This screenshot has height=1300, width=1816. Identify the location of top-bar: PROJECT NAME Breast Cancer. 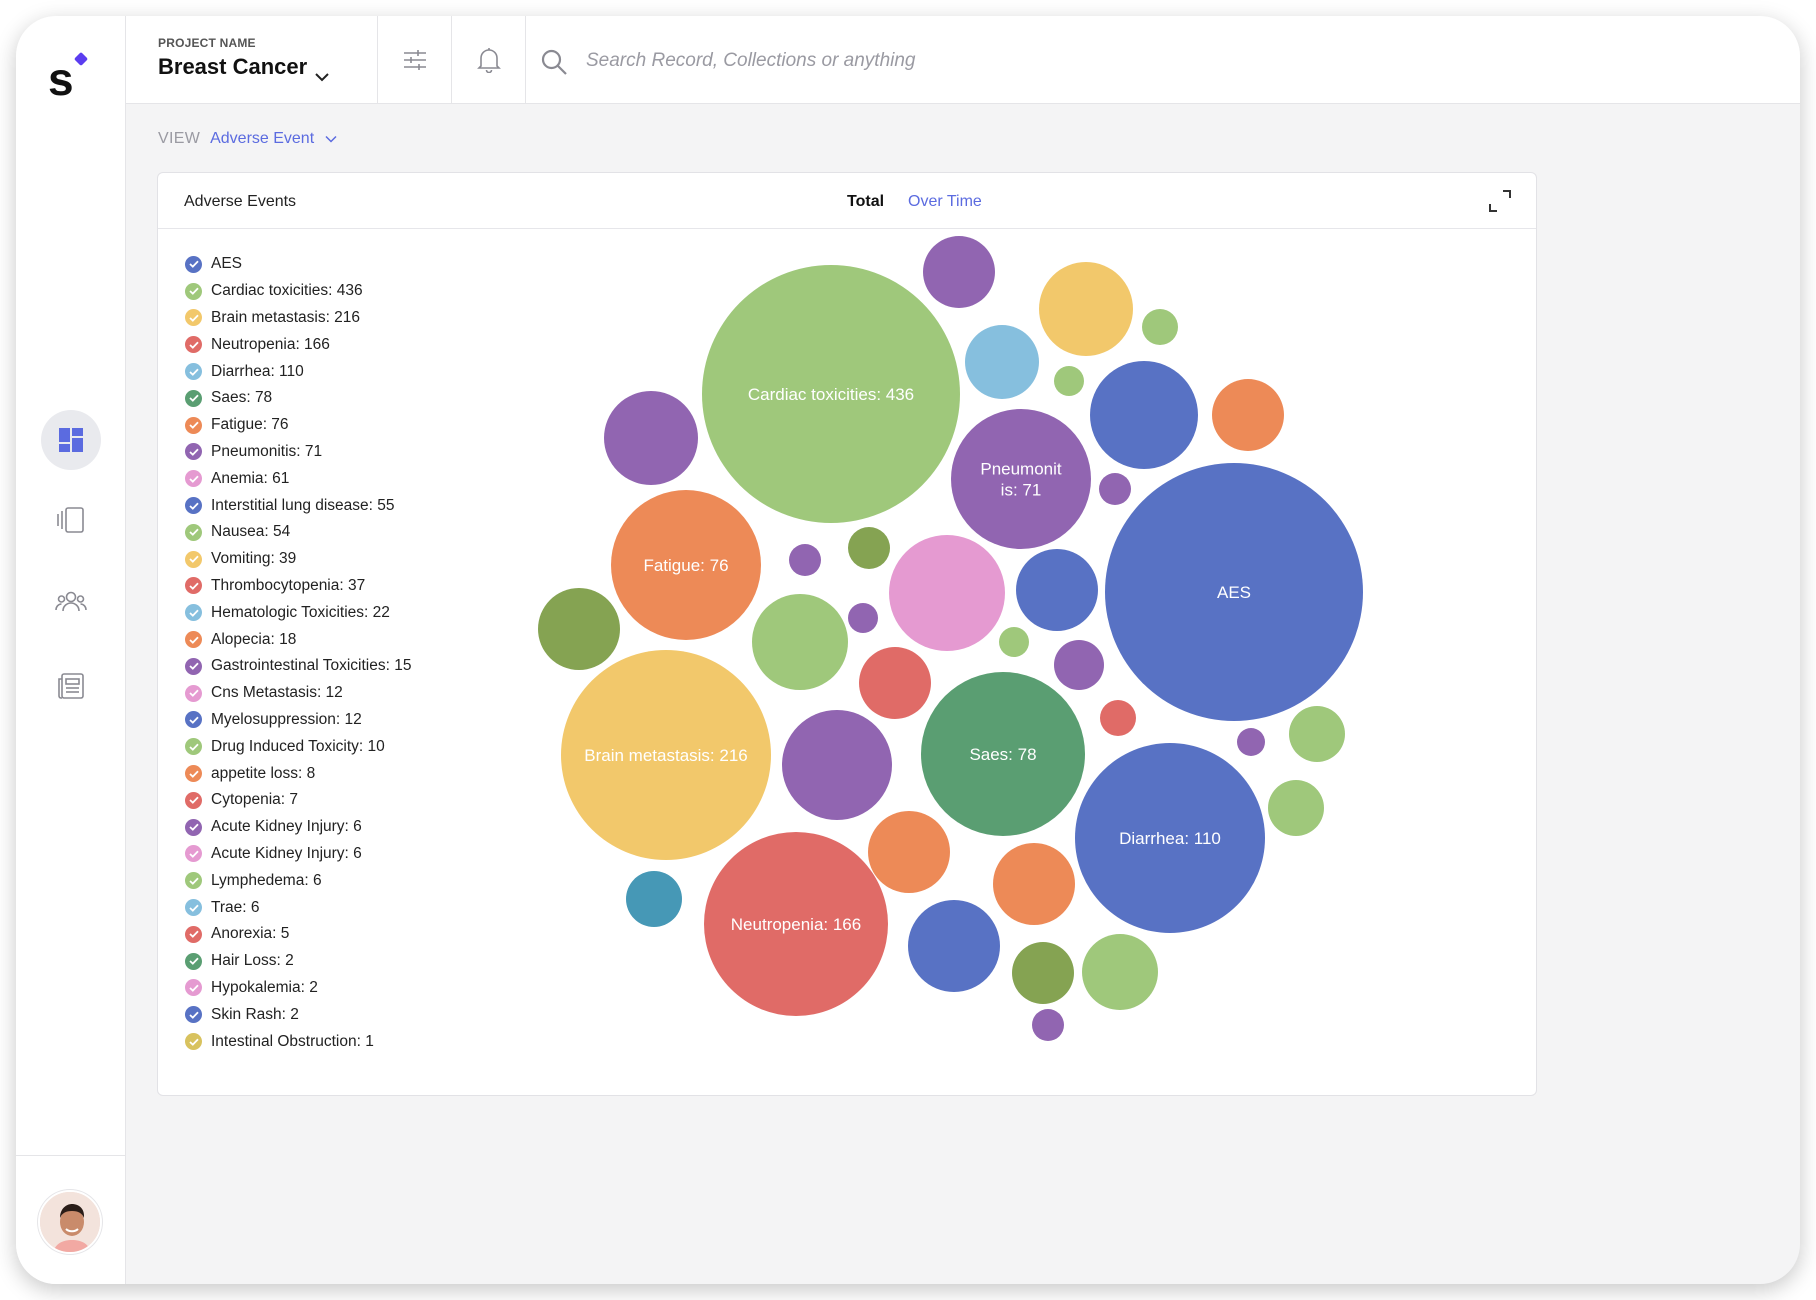
(963, 60).